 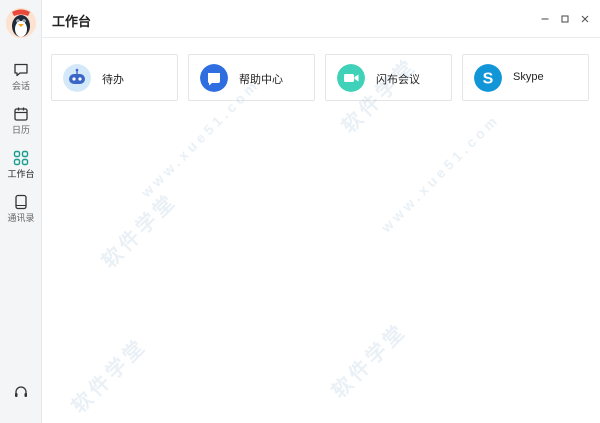 What do you see at coordinates (21, 174) in the screenshot?
I see `sidebar-item-label: 工作台` at bounding box center [21, 174].